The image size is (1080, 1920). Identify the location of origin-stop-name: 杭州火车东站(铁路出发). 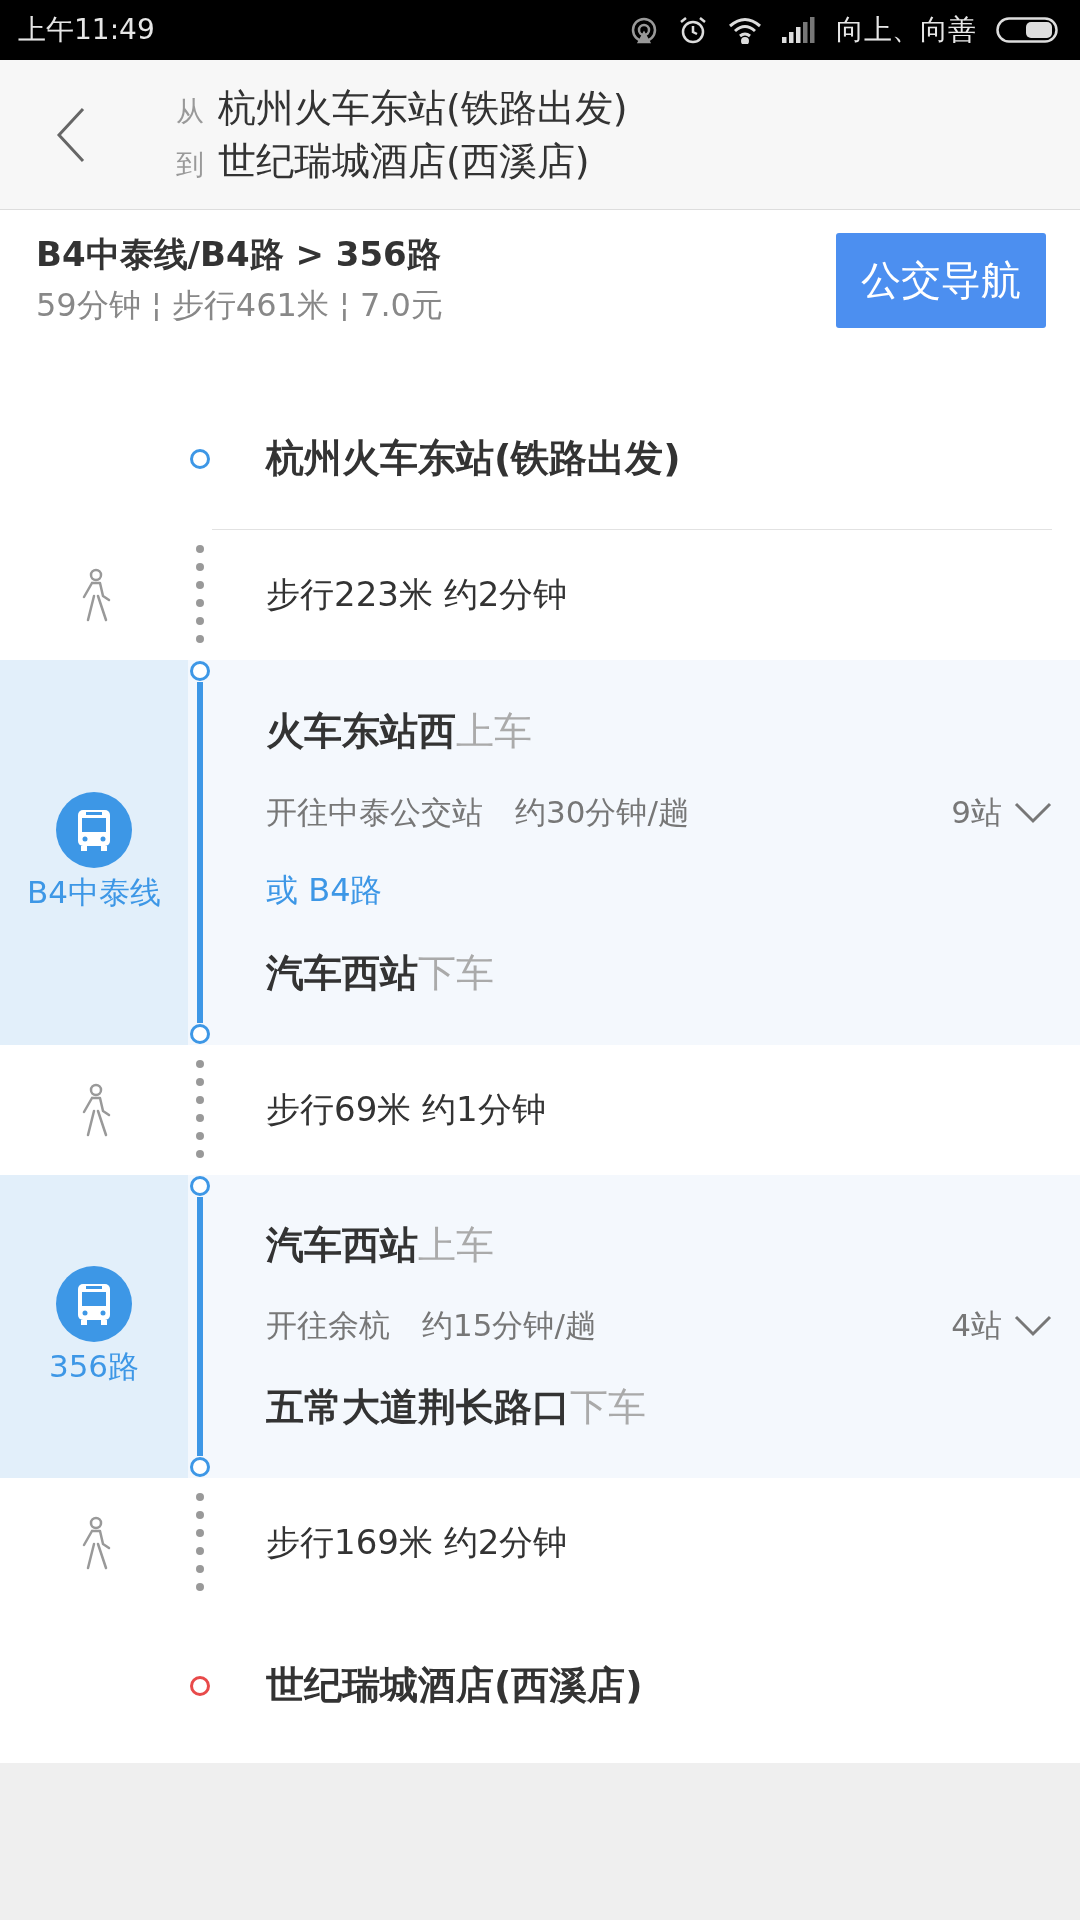
(474, 458).